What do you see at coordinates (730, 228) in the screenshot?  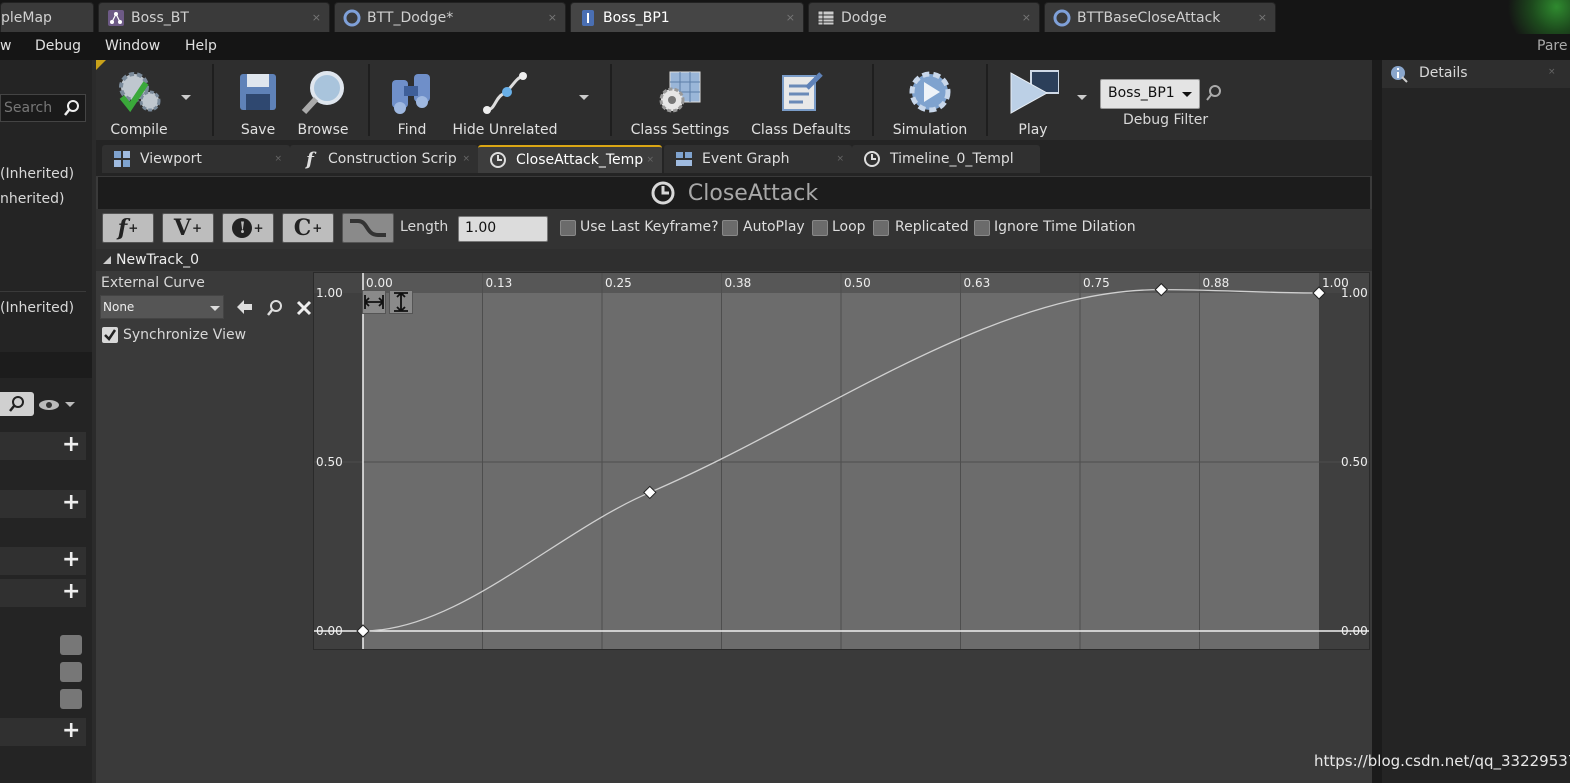 I see `autoplay-checkbox` at bounding box center [730, 228].